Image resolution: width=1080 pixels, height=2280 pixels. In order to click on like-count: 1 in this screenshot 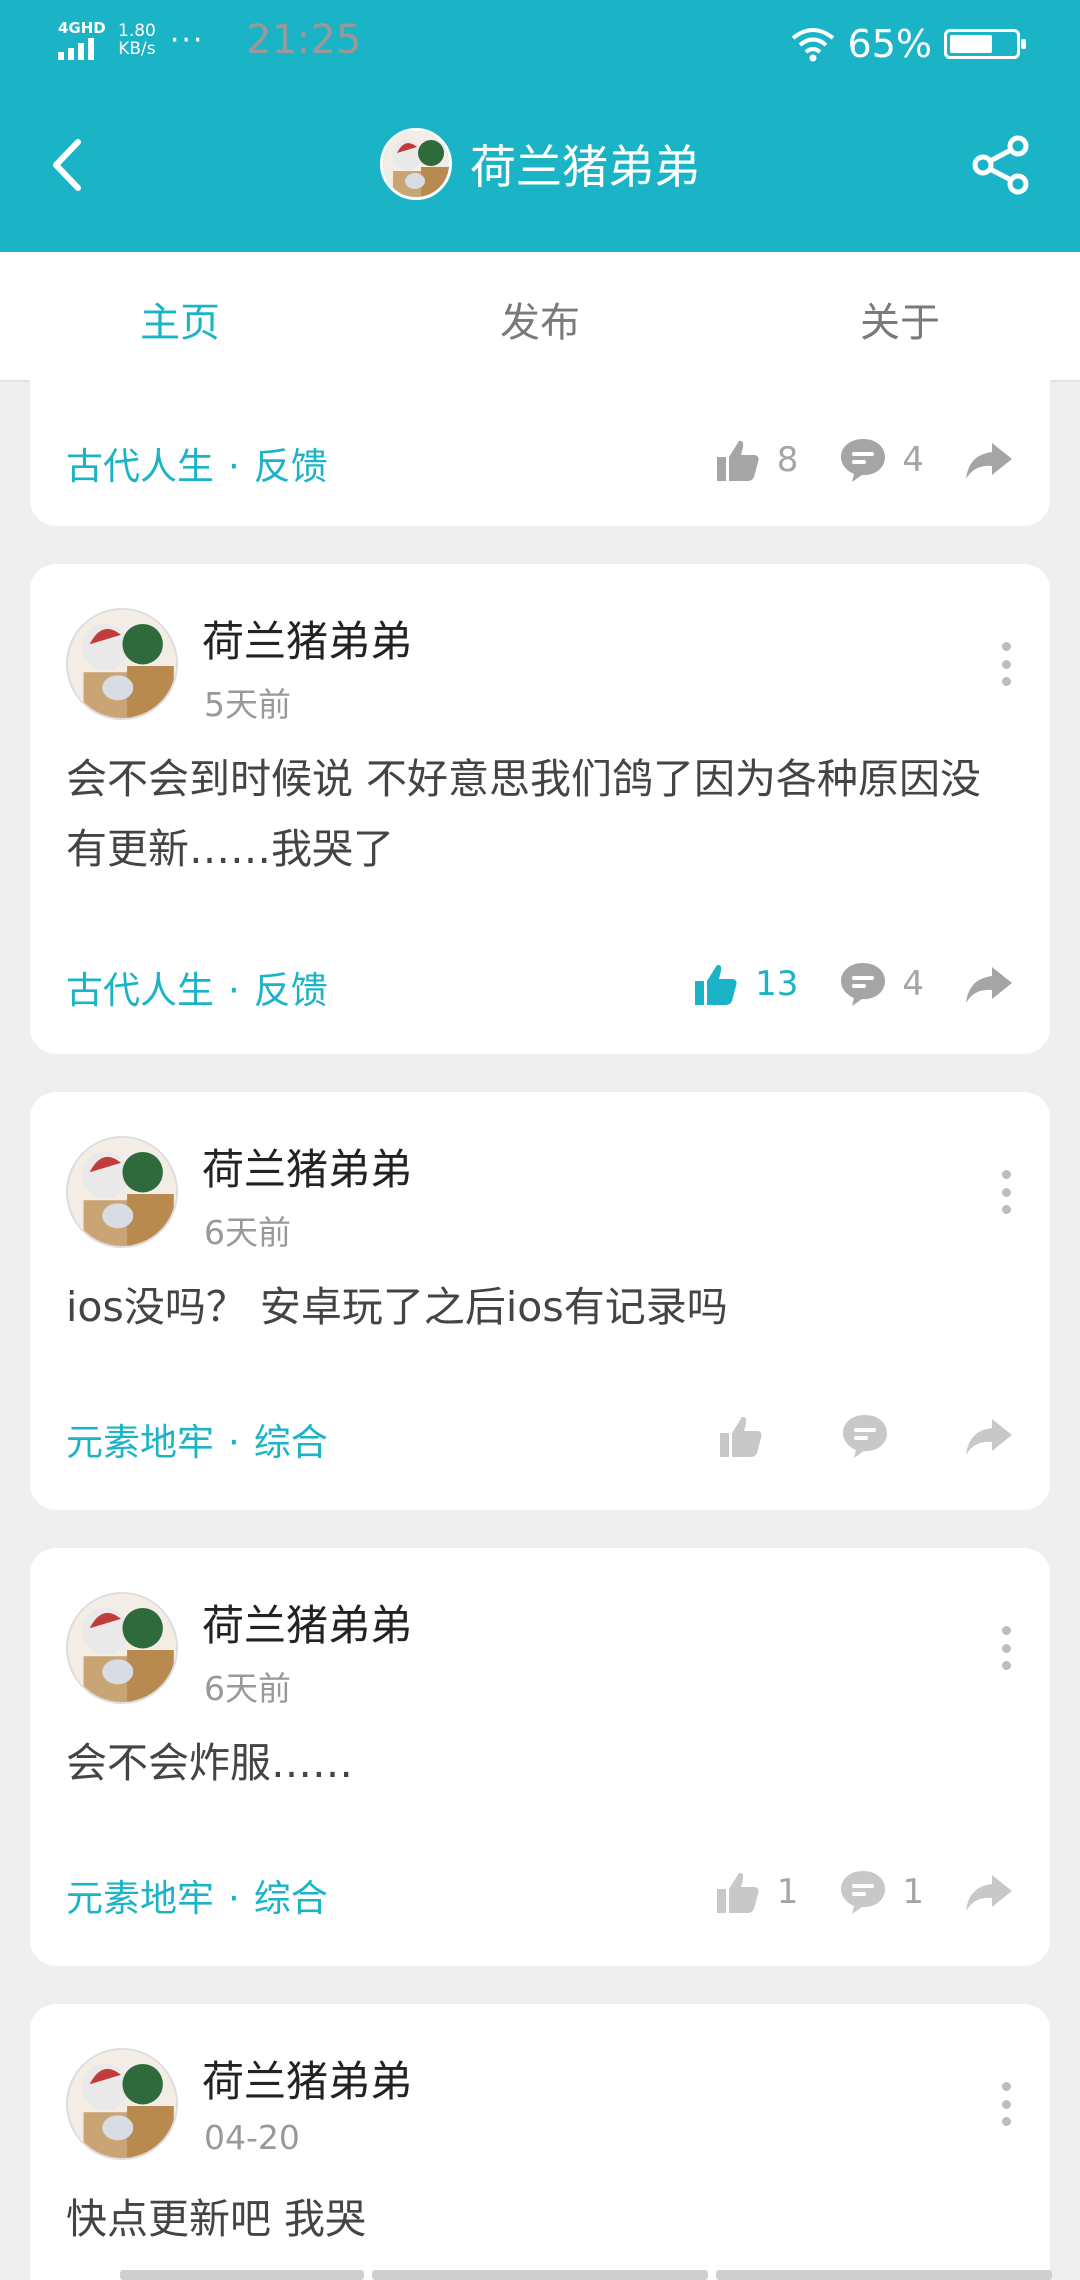, I will do `click(787, 1892)`.